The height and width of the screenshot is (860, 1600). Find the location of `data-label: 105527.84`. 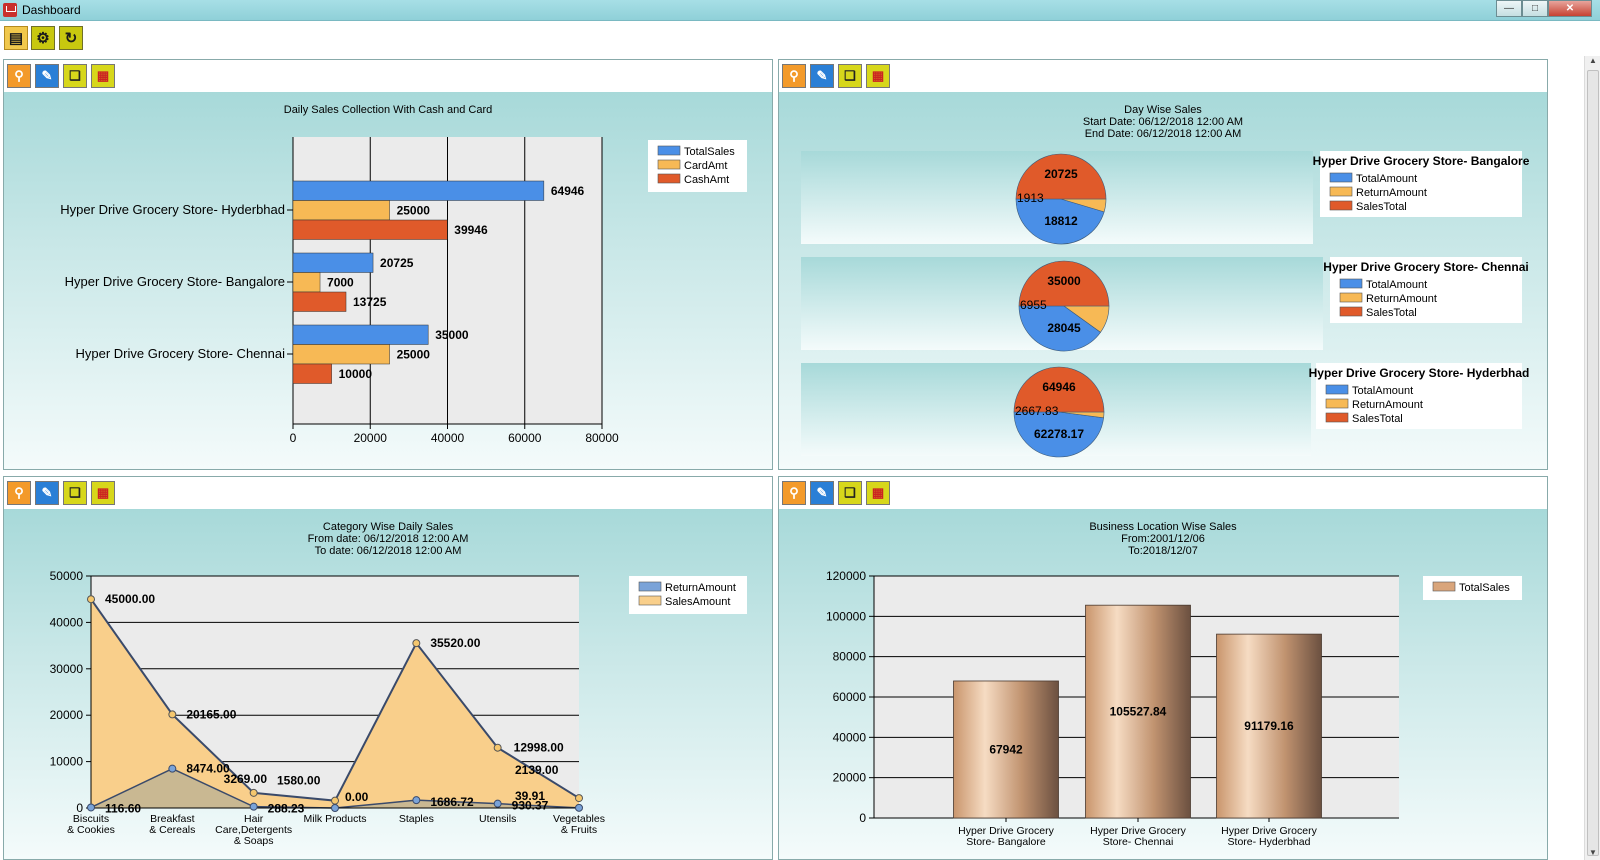

data-label: 105527.84 is located at coordinates (1138, 712).